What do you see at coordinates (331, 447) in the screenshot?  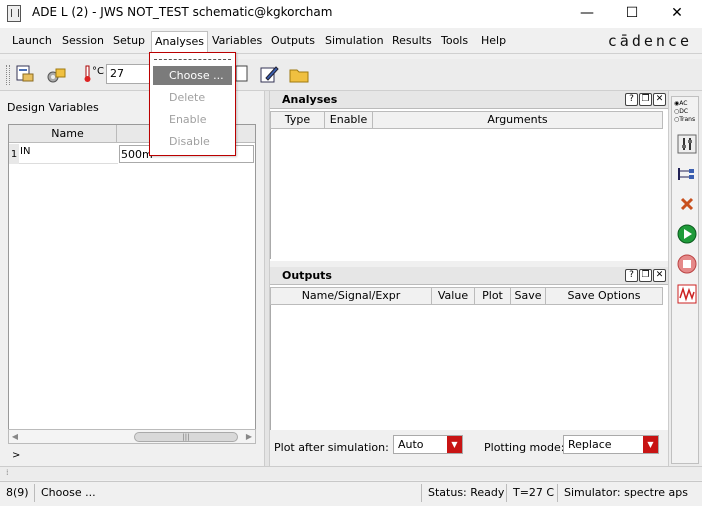 I see `plot-after-label: Plot after simulation:` at bounding box center [331, 447].